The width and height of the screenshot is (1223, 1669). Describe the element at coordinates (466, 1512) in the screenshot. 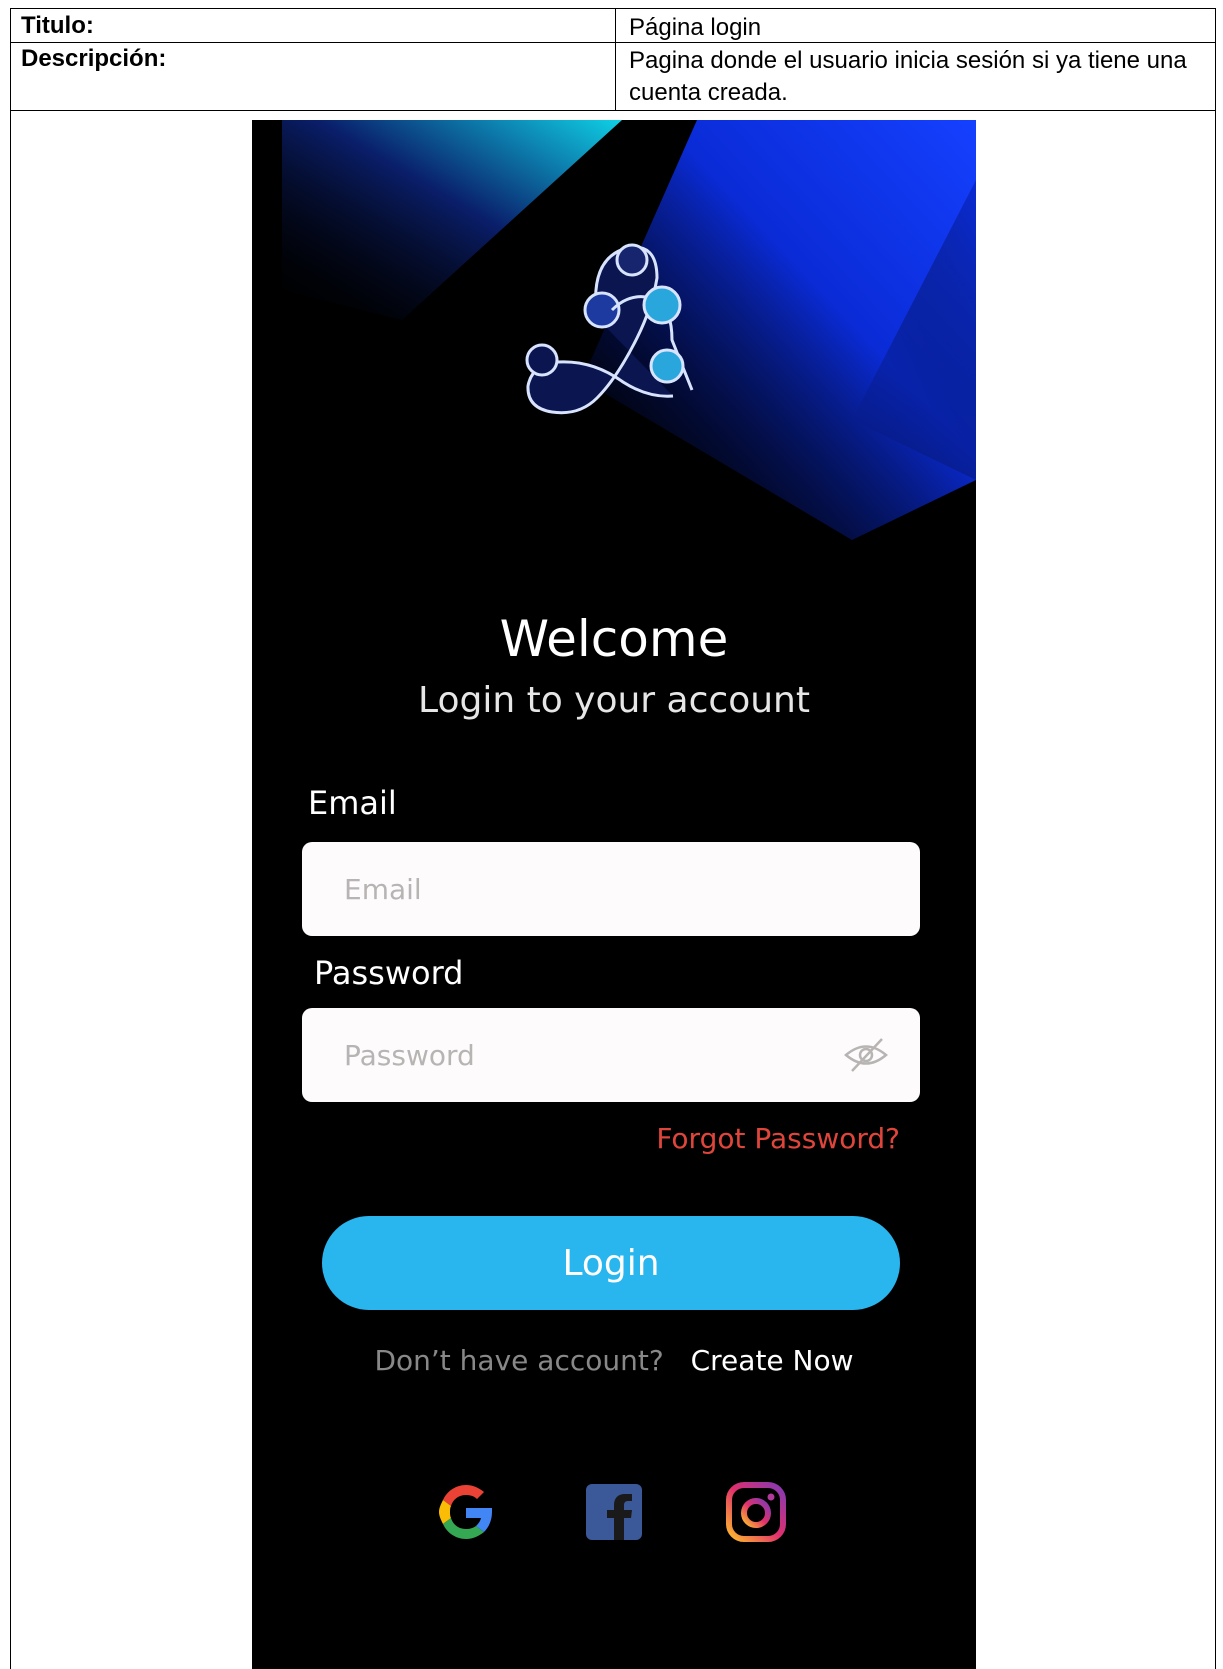

I see `google-icon` at that location.